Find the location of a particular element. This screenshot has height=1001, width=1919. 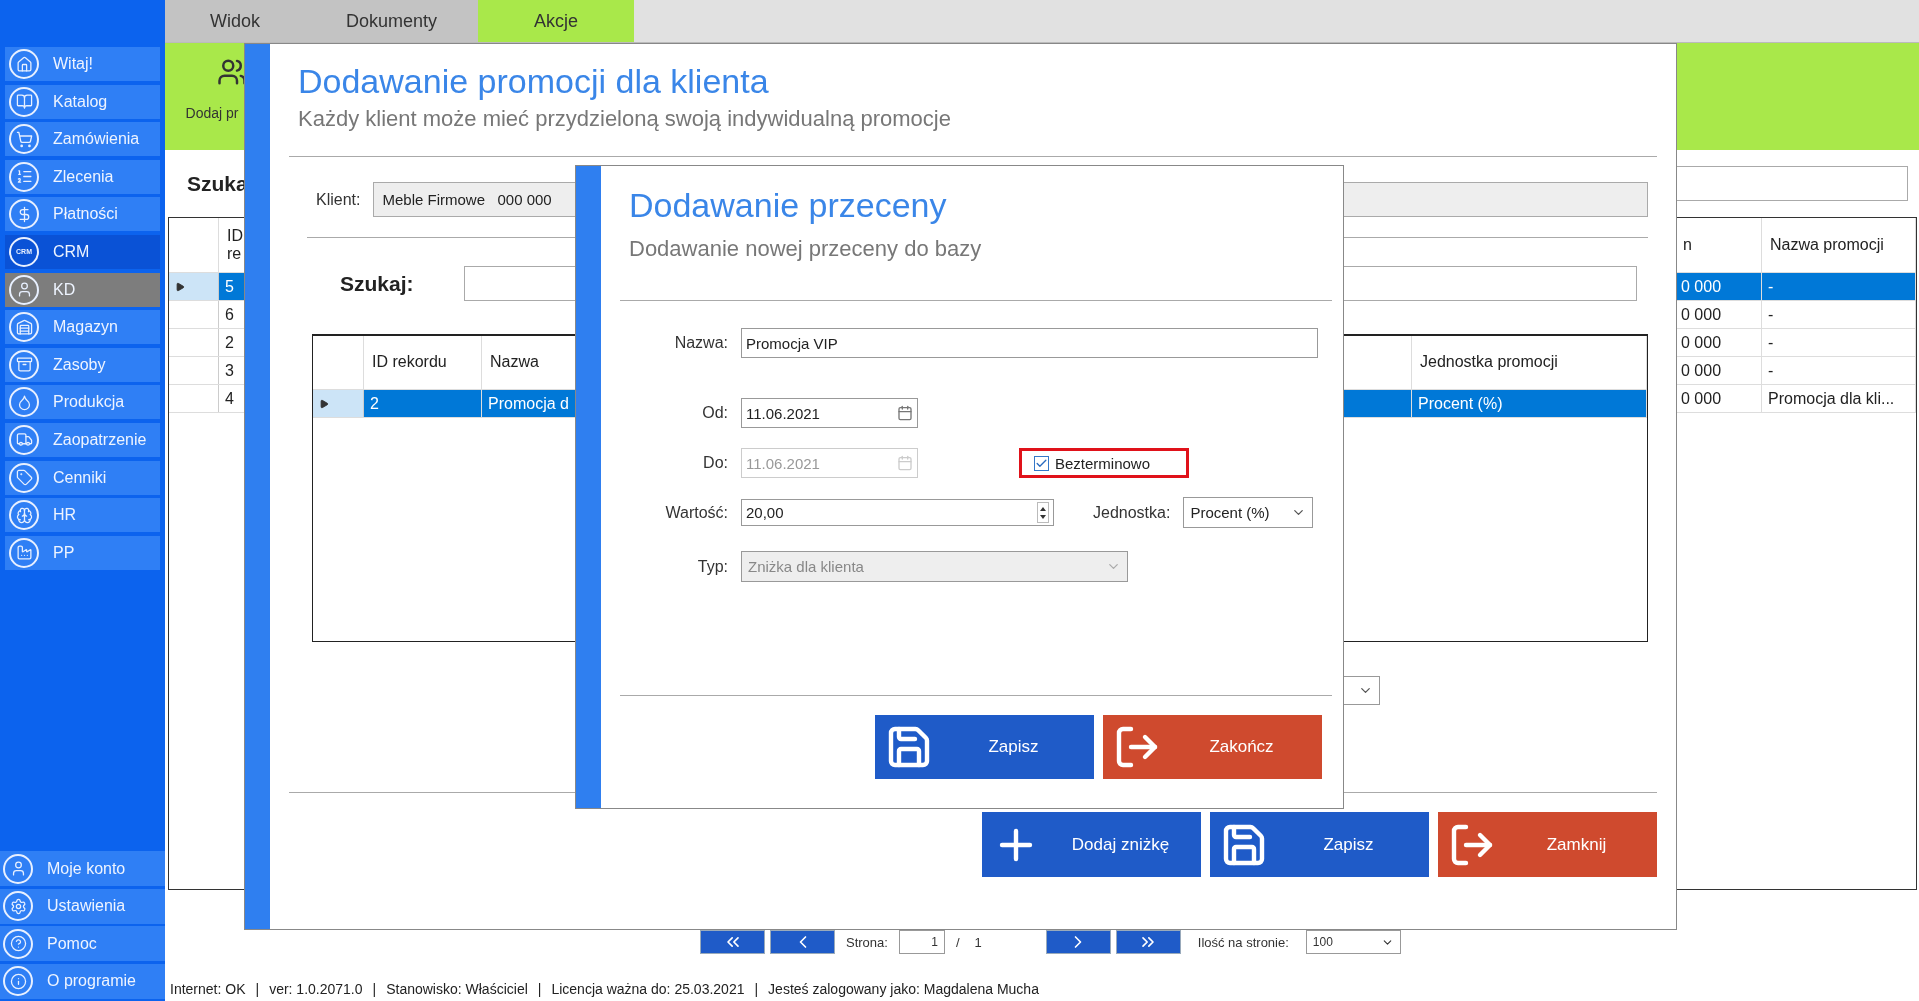

help-icon is located at coordinates (18, 943).